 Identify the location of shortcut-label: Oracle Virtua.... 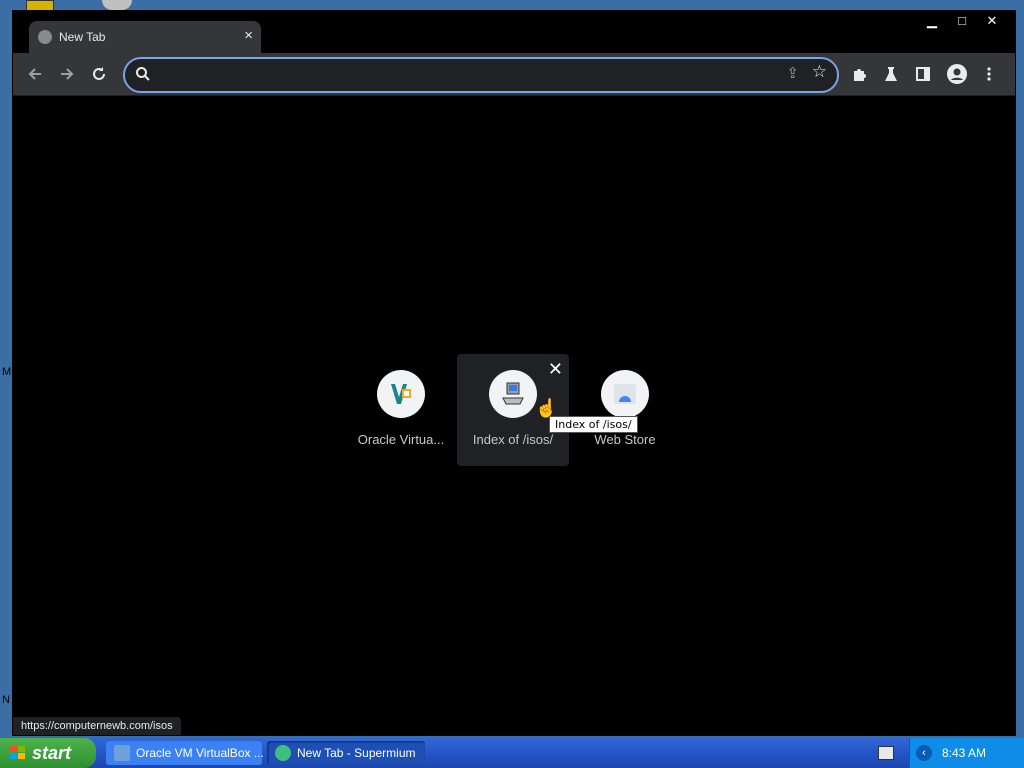
(401, 439).